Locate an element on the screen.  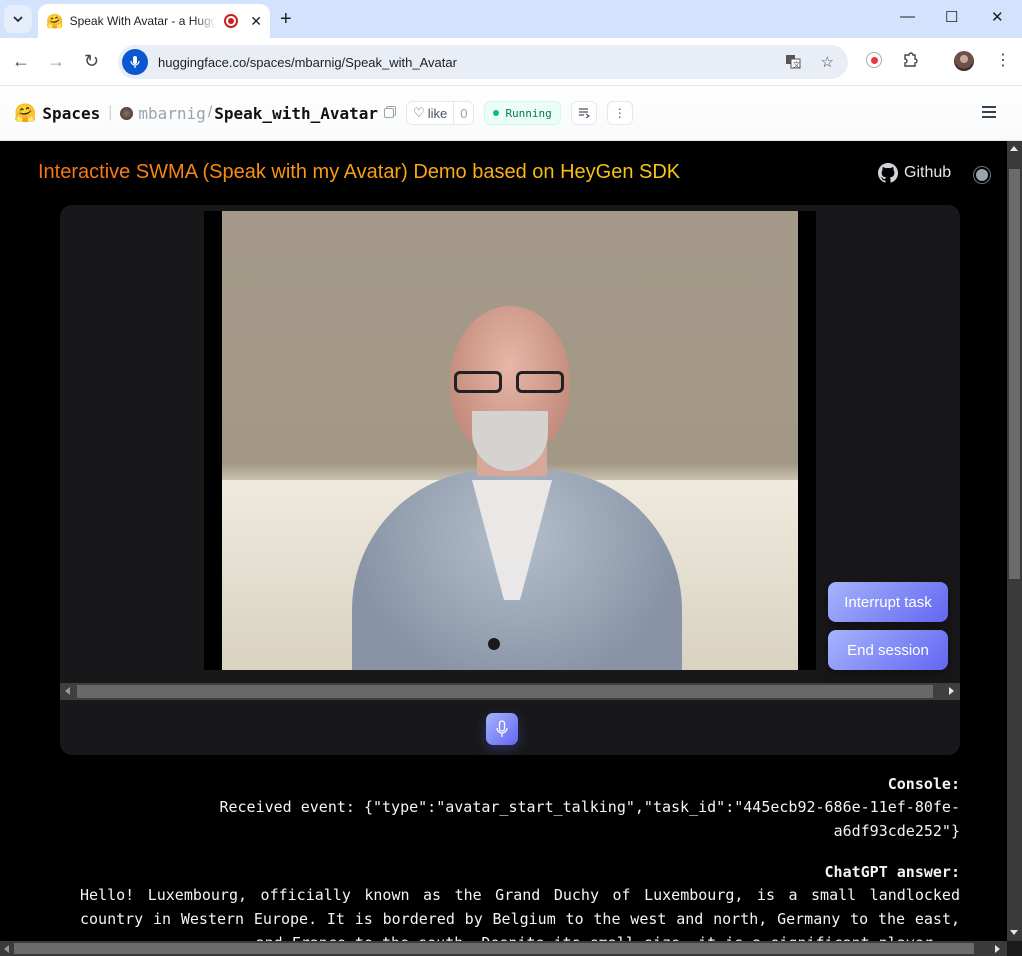
tab-search-button is located at coordinates (18, 19).